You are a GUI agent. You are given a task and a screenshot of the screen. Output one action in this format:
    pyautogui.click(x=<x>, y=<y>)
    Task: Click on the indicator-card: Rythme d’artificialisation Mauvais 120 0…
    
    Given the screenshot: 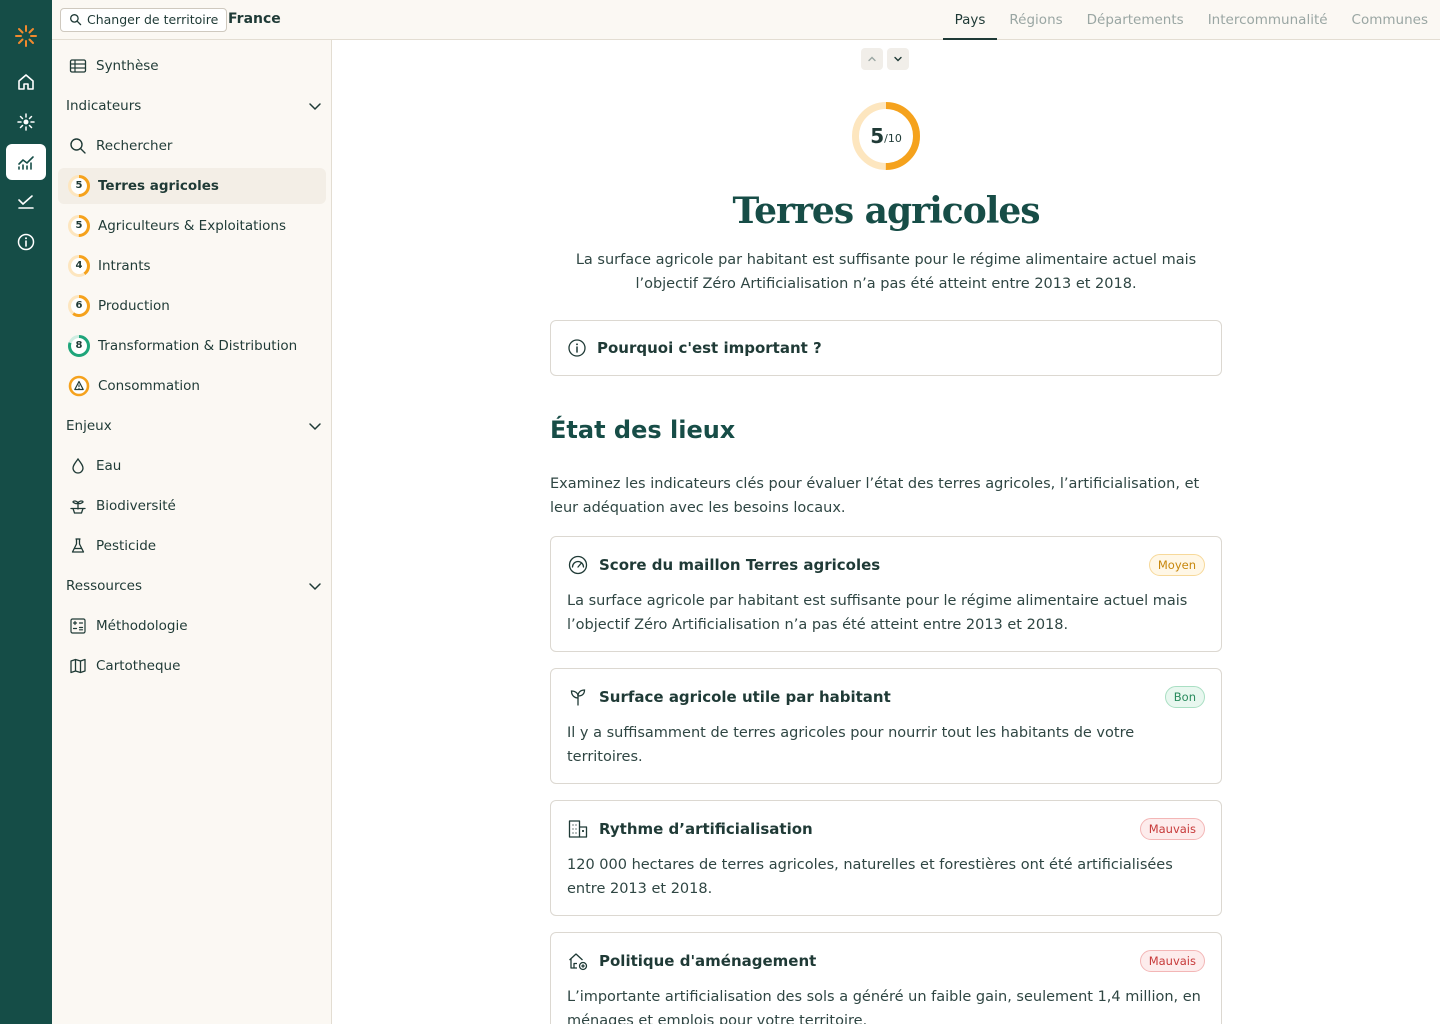 What is the action you would take?
    pyautogui.click(x=886, y=858)
    